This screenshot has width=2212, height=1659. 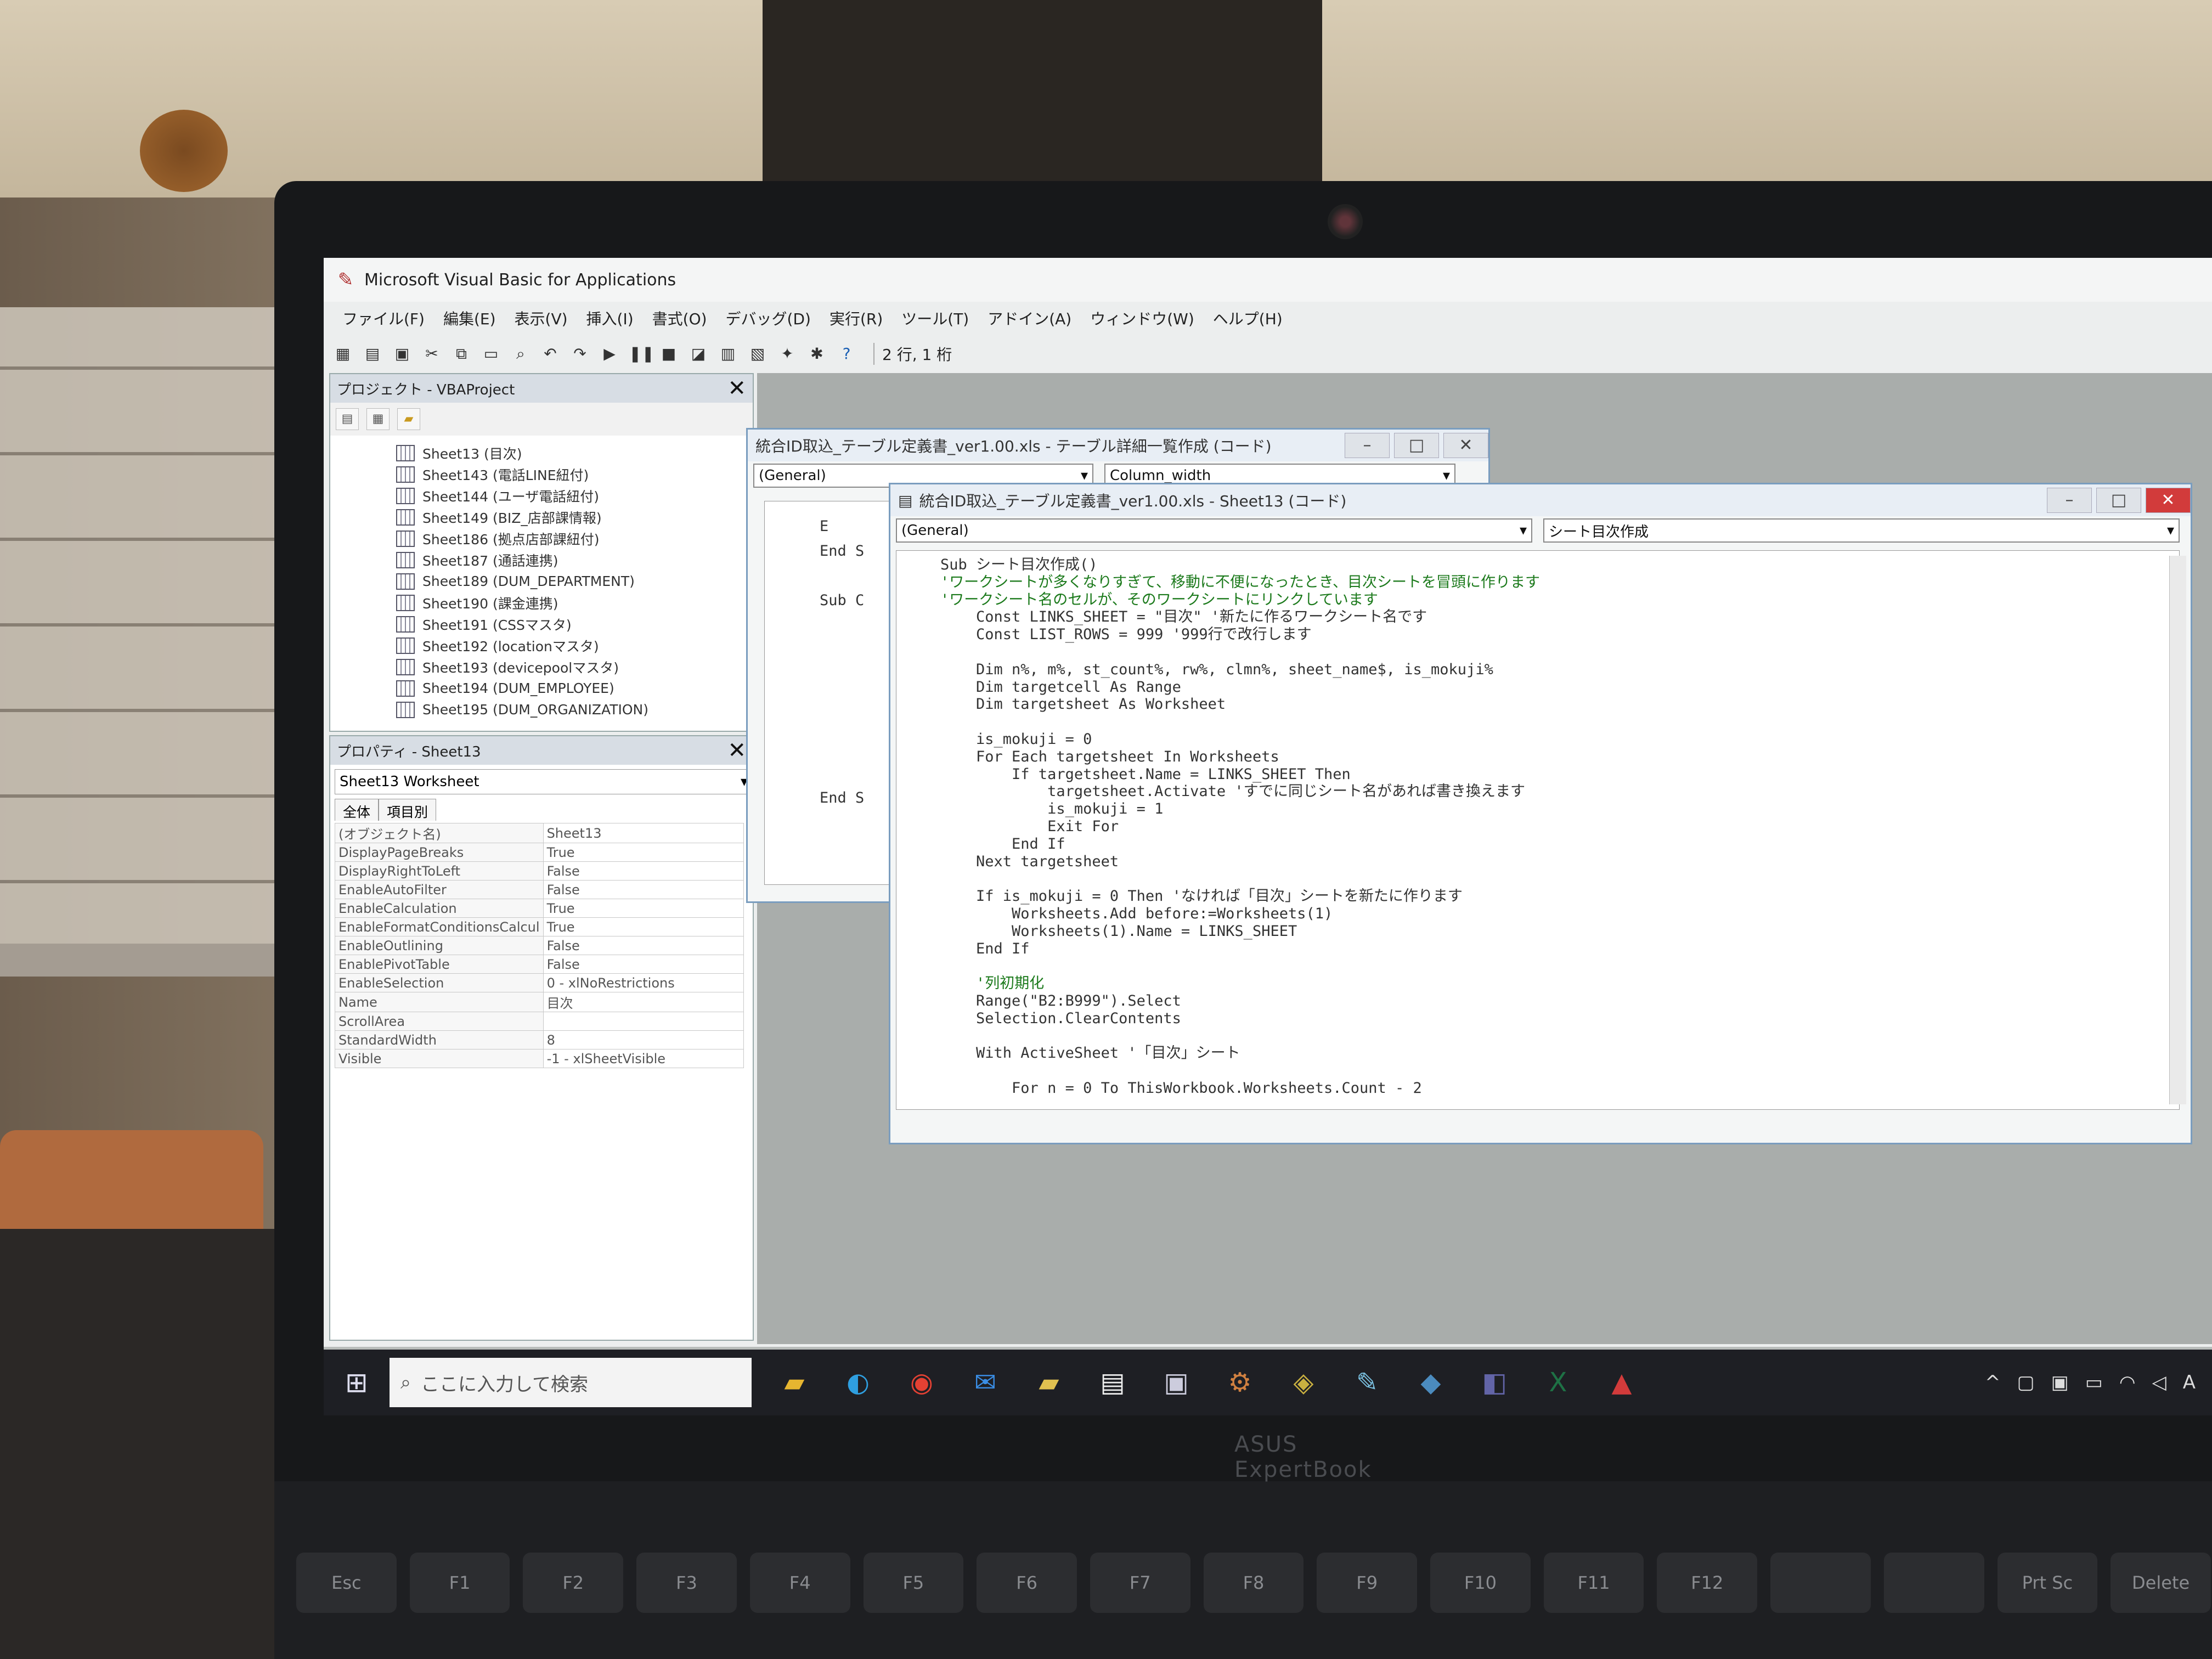 What do you see at coordinates (699, 353) in the screenshot?
I see `design-mode-icon: ◪` at bounding box center [699, 353].